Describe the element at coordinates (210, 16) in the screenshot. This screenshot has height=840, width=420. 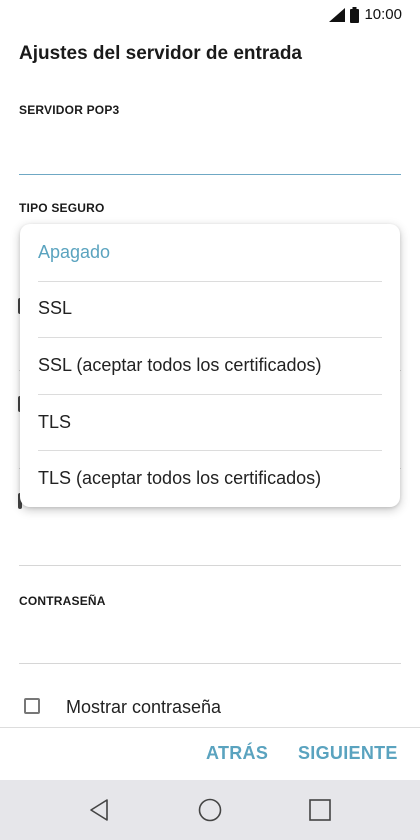
I see `status-bar: 10:00` at that location.